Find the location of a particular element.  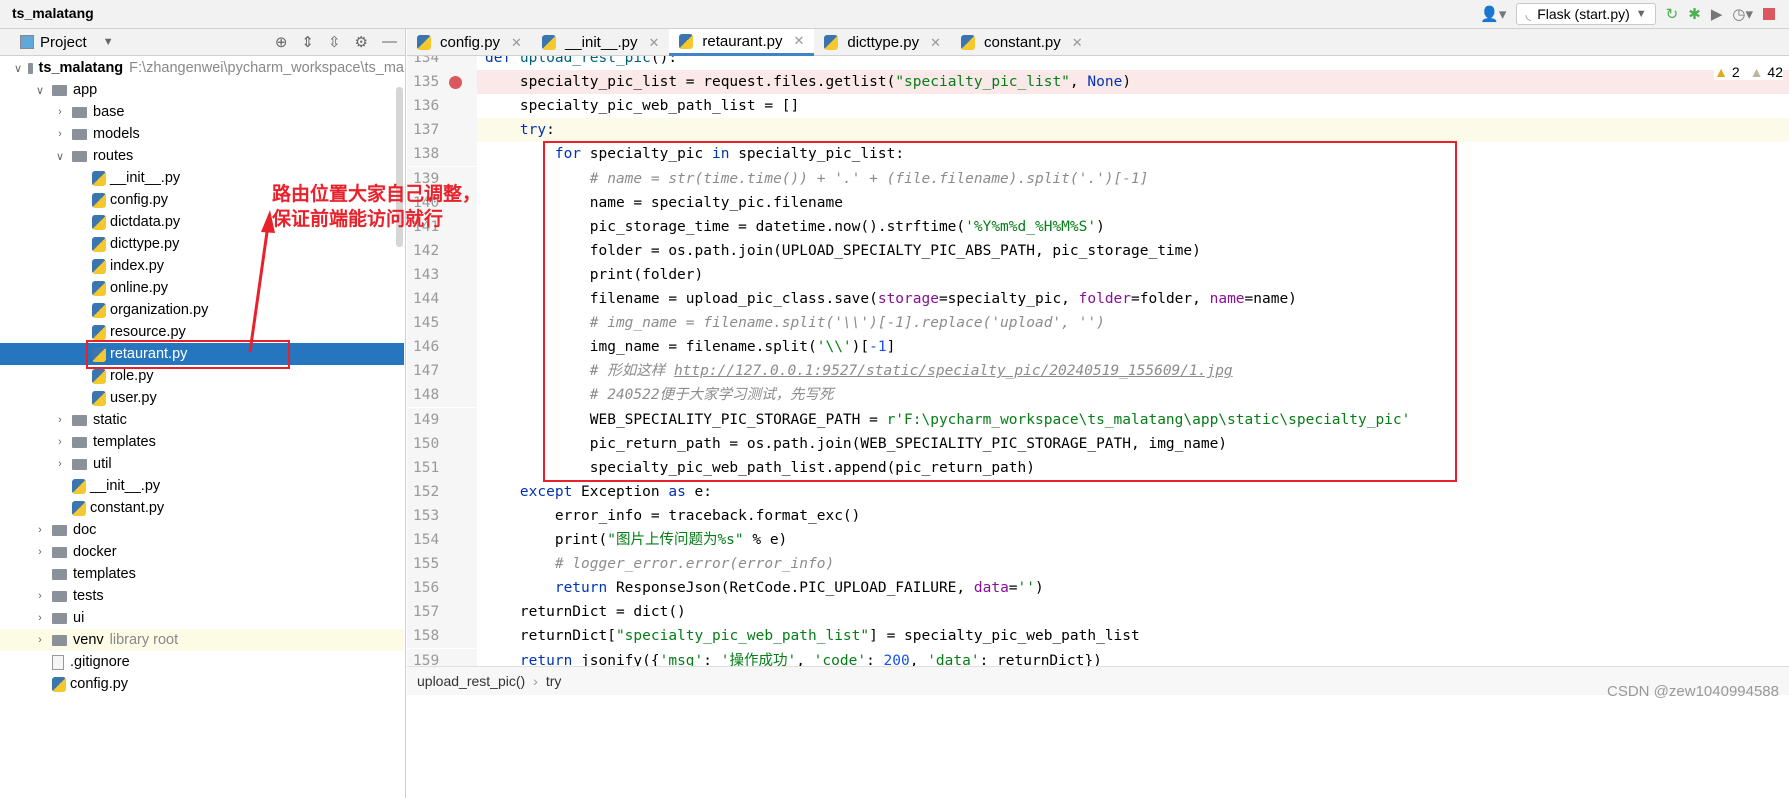

code-token: try is located at coordinates (516, 130).